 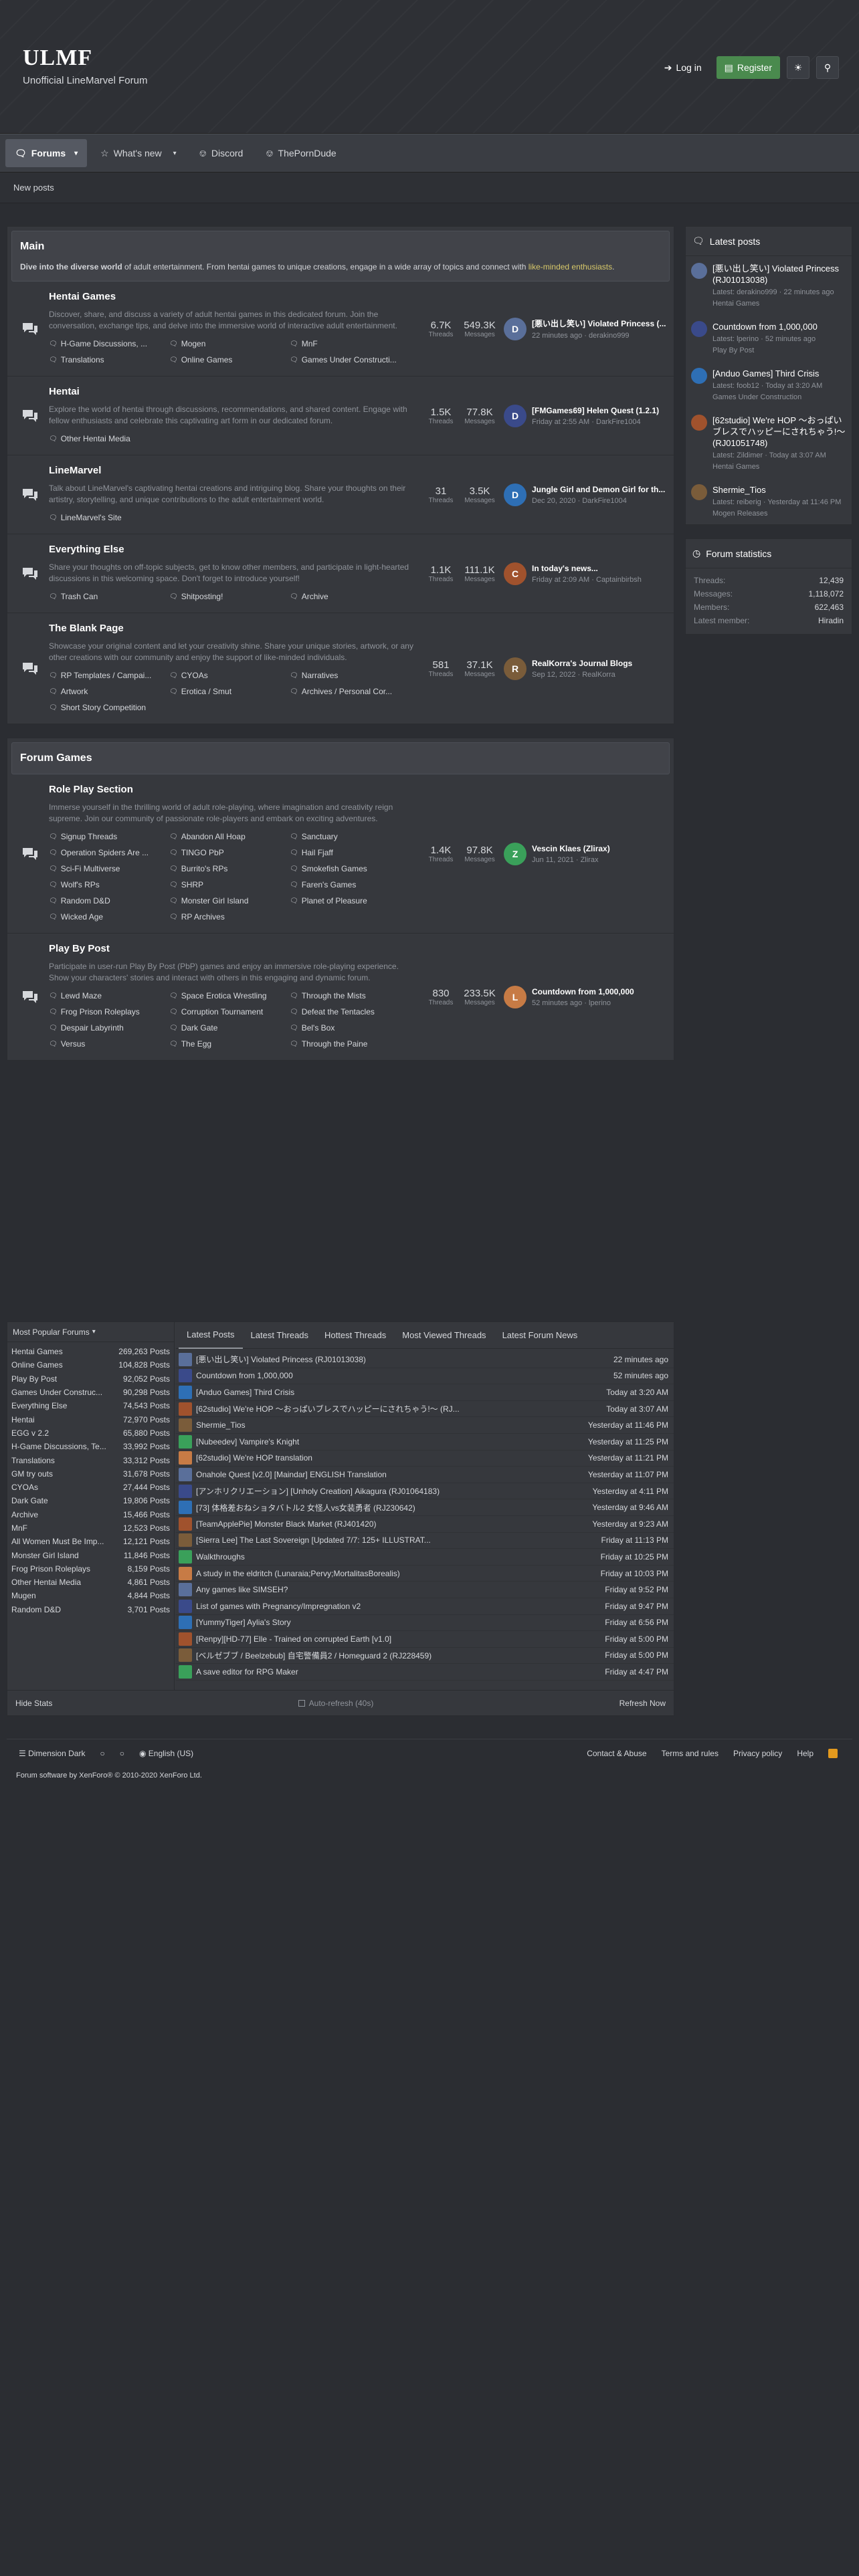 I want to click on popular-forum-row: Frog Prison Roleplays 8,159 Posts, so click(x=90, y=1569).